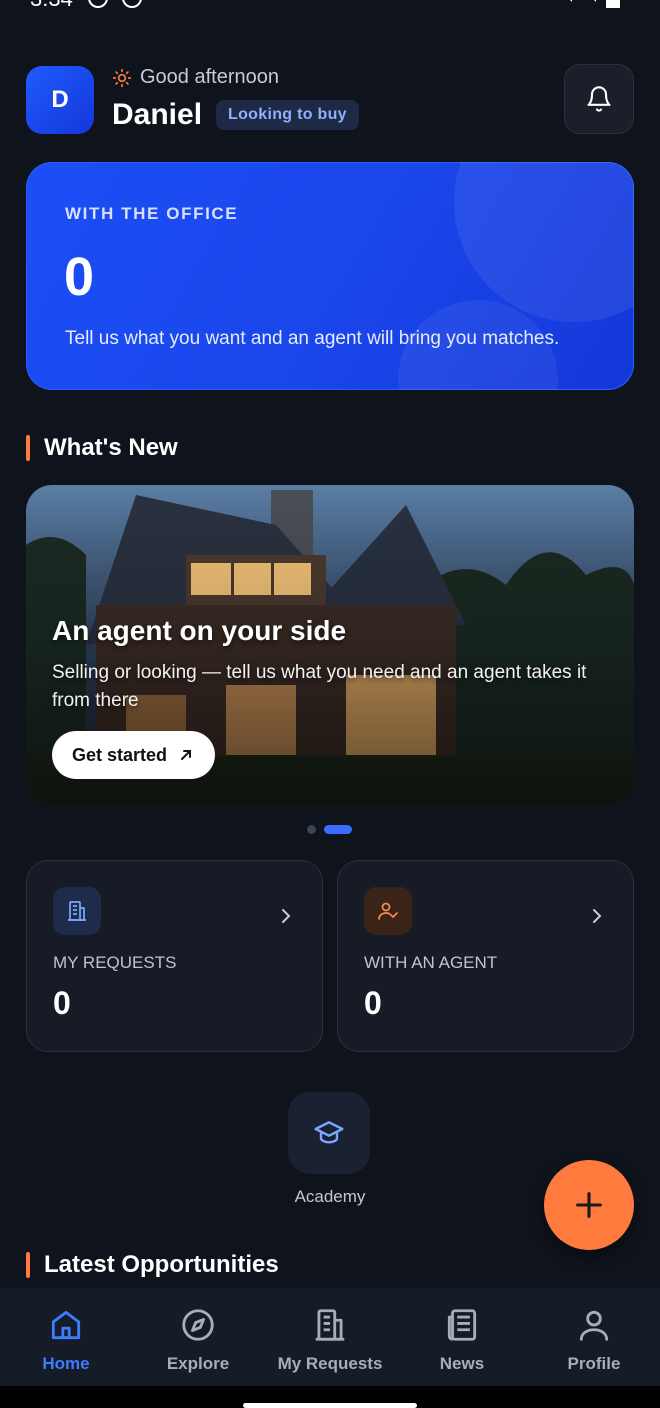 This screenshot has width=660, height=1408. Describe the element at coordinates (594, 1363) in the screenshot. I see `nav-label: Profile` at that location.